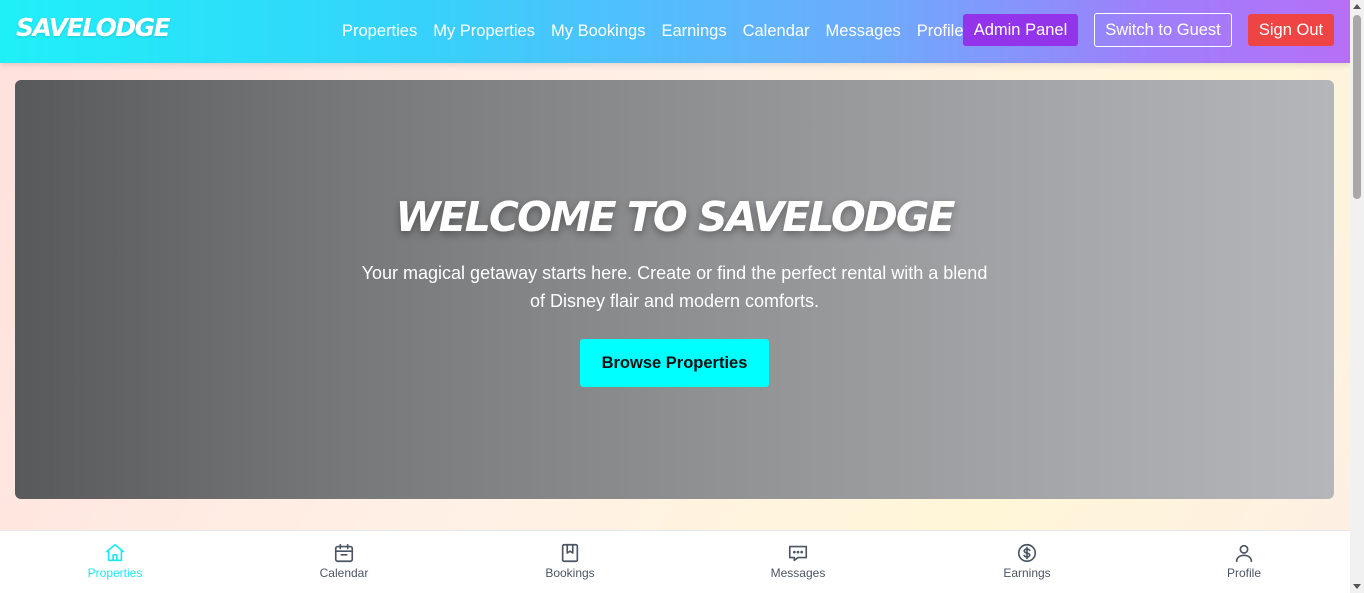 Image resolution: width=1364 pixels, height=593 pixels. Describe the element at coordinates (1357, 296) in the screenshot. I see `page-scrollbar` at that location.